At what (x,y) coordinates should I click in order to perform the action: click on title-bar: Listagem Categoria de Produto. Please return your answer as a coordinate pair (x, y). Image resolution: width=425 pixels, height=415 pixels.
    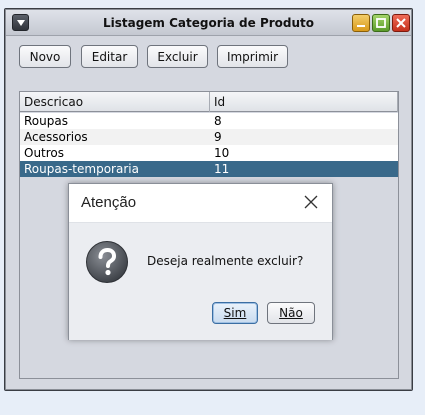
    Looking at the image, I should click on (208, 23).